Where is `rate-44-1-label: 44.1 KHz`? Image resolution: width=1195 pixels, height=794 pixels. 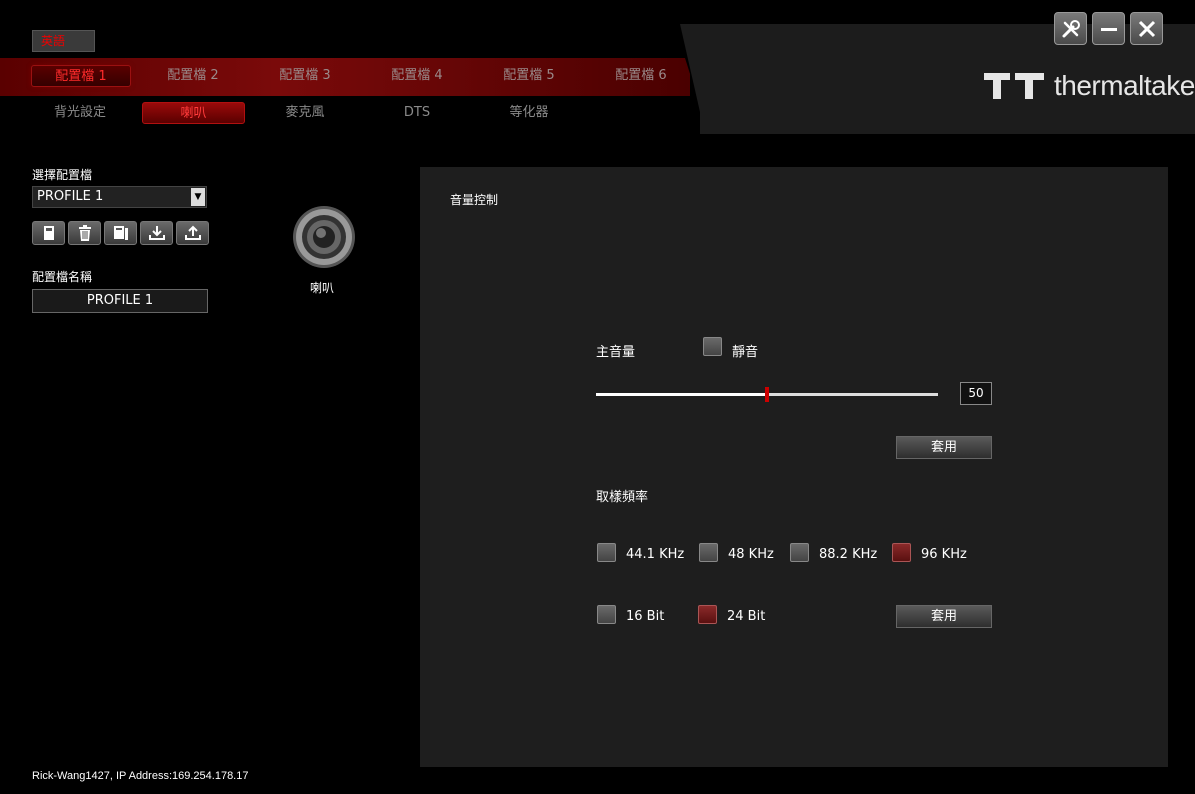
rate-44-1-label: 44.1 KHz is located at coordinates (655, 554).